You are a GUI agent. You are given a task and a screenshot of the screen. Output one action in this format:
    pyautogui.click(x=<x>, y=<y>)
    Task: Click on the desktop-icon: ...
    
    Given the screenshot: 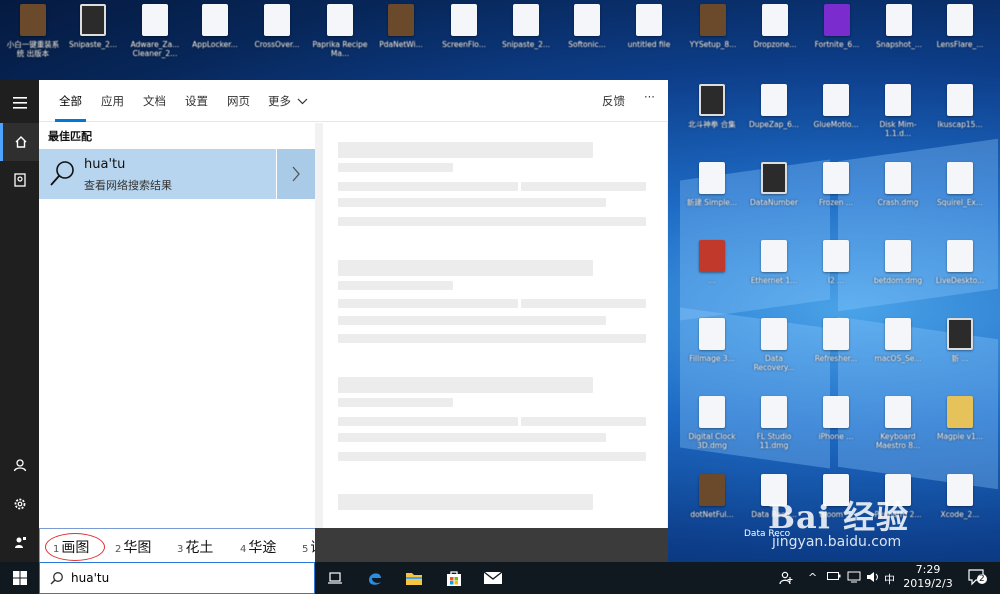 What is the action you would take?
    pyautogui.click(x=712, y=271)
    